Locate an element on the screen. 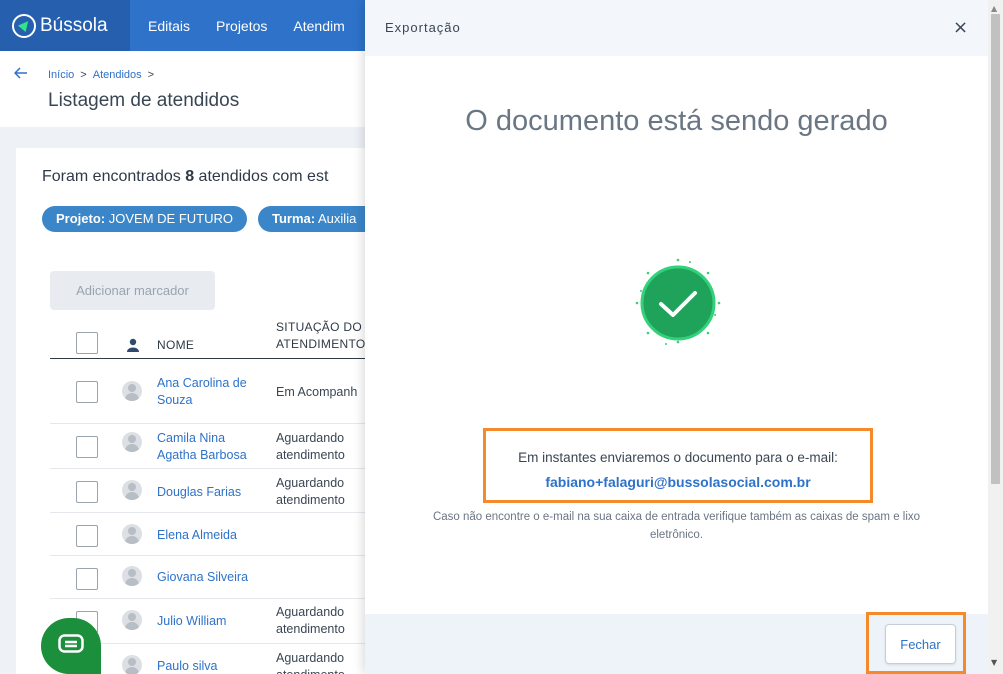 The height and width of the screenshot is (674, 1003). results-summary: Foram encontrados 8 atendidos com est is located at coordinates (185, 176).